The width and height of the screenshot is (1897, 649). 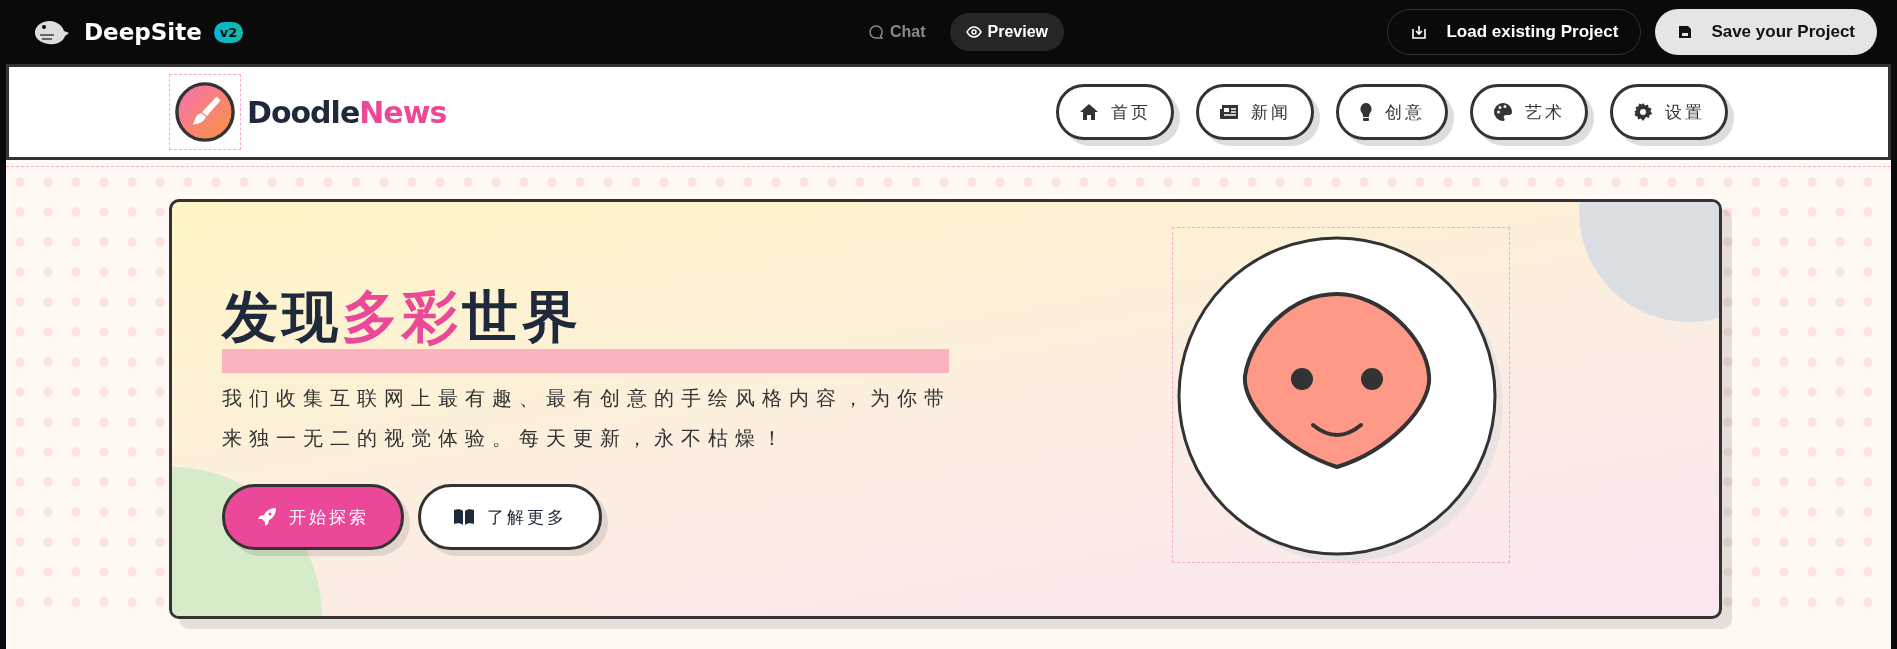 What do you see at coordinates (1089, 112) in the screenshot?
I see `home-icon` at bounding box center [1089, 112].